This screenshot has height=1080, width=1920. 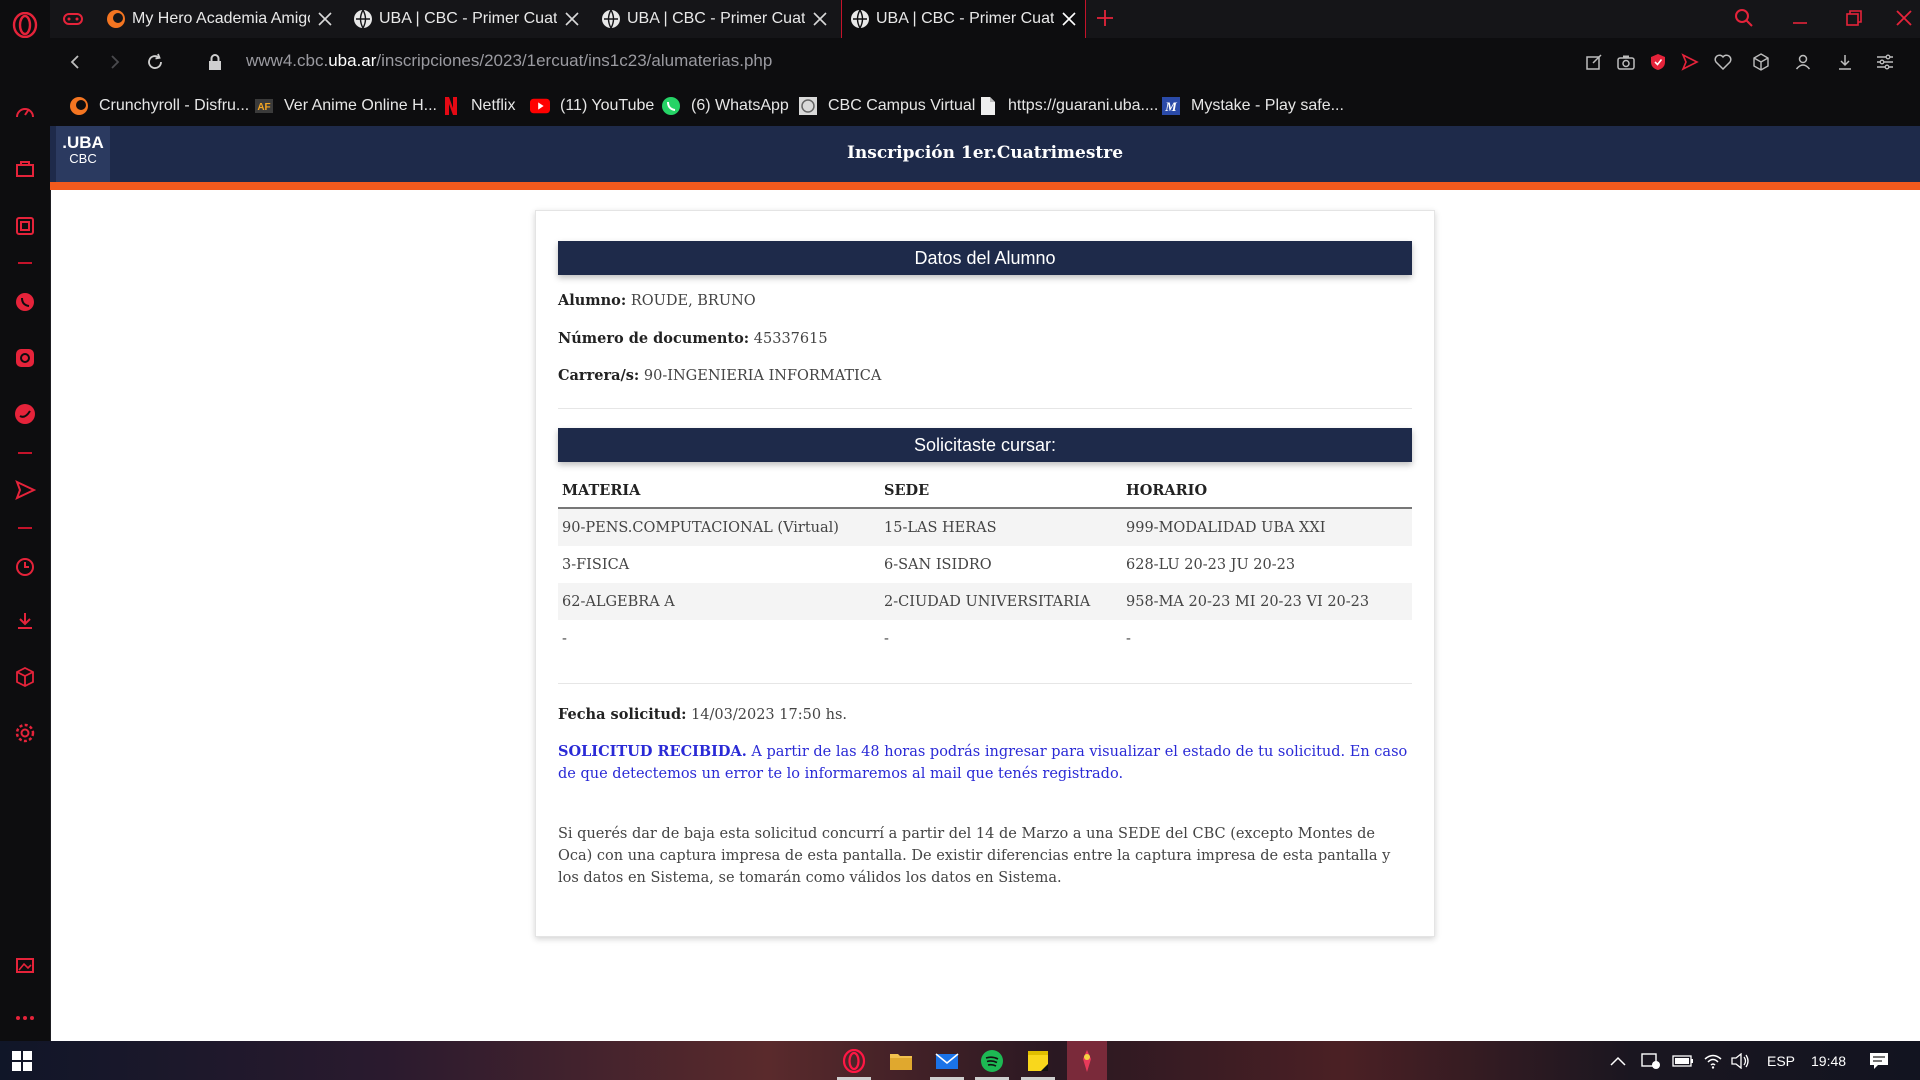 What do you see at coordinates (352, 60) in the screenshot?
I see `url-domain: uba.ar` at bounding box center [352, 60].